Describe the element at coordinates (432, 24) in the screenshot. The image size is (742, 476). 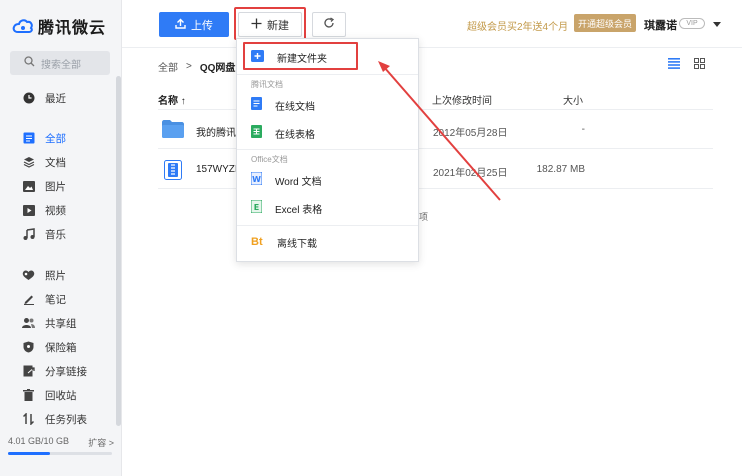
I see `top-toolbar: 上传 新建 超级会员买2年送4个月 开通超级会员 琪露诺 VIP` at that location.